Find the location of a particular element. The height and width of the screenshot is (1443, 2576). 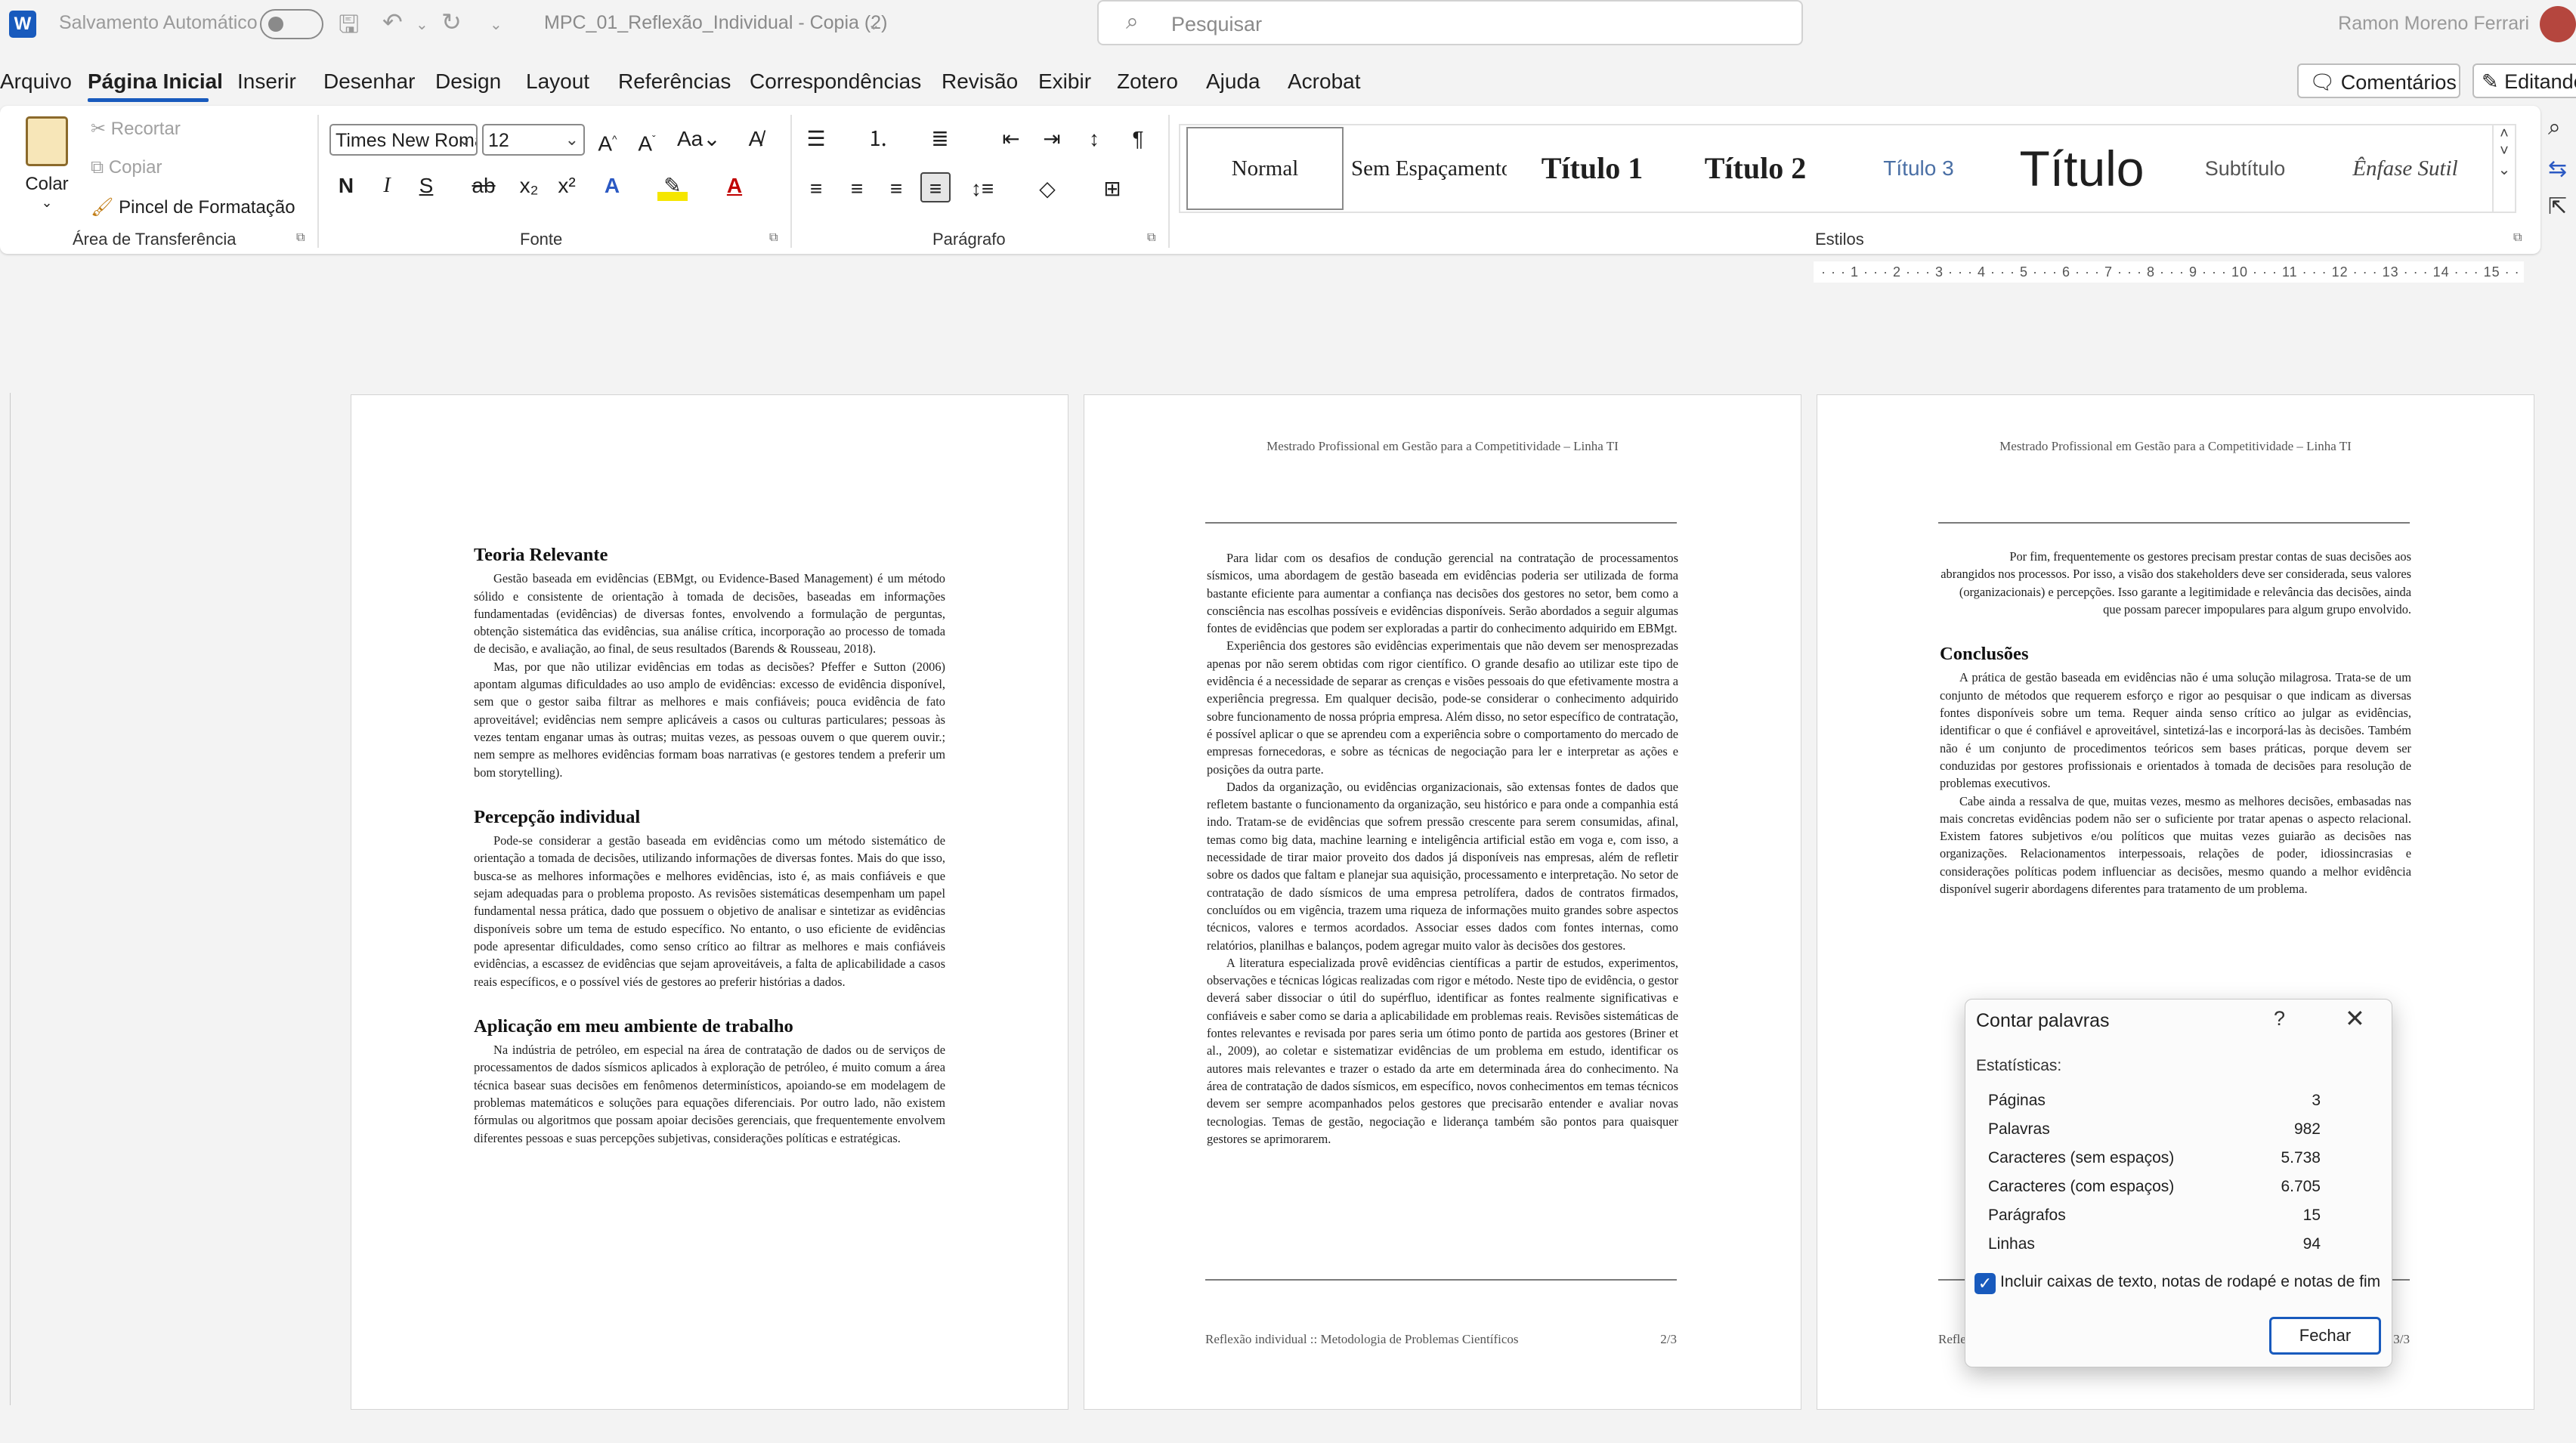

select-icon: ⇱ is located at coordinates (2557, 207).